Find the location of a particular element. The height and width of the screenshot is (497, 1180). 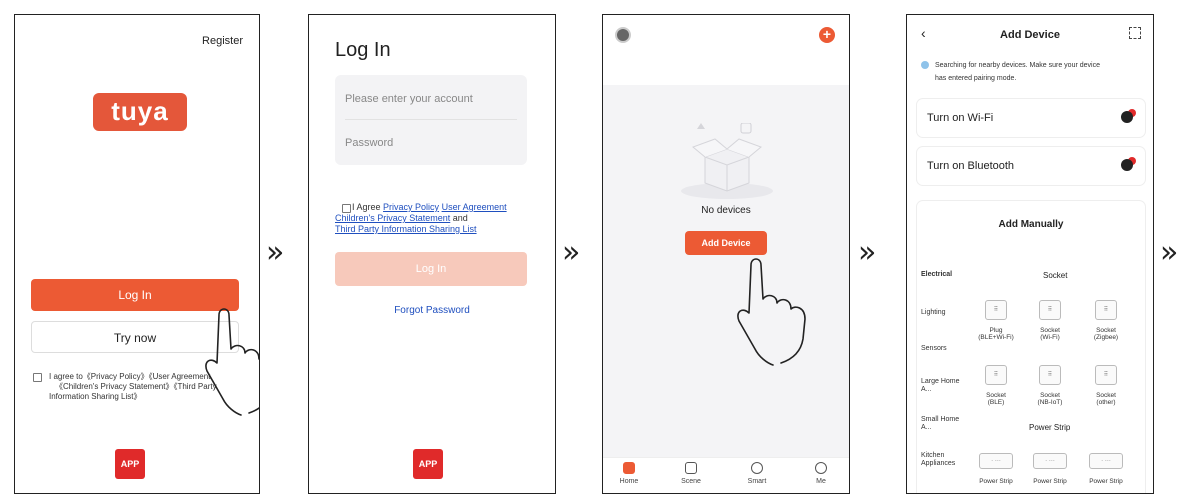

login-form: Please enter your account Password is located at coordinates (431, 120).